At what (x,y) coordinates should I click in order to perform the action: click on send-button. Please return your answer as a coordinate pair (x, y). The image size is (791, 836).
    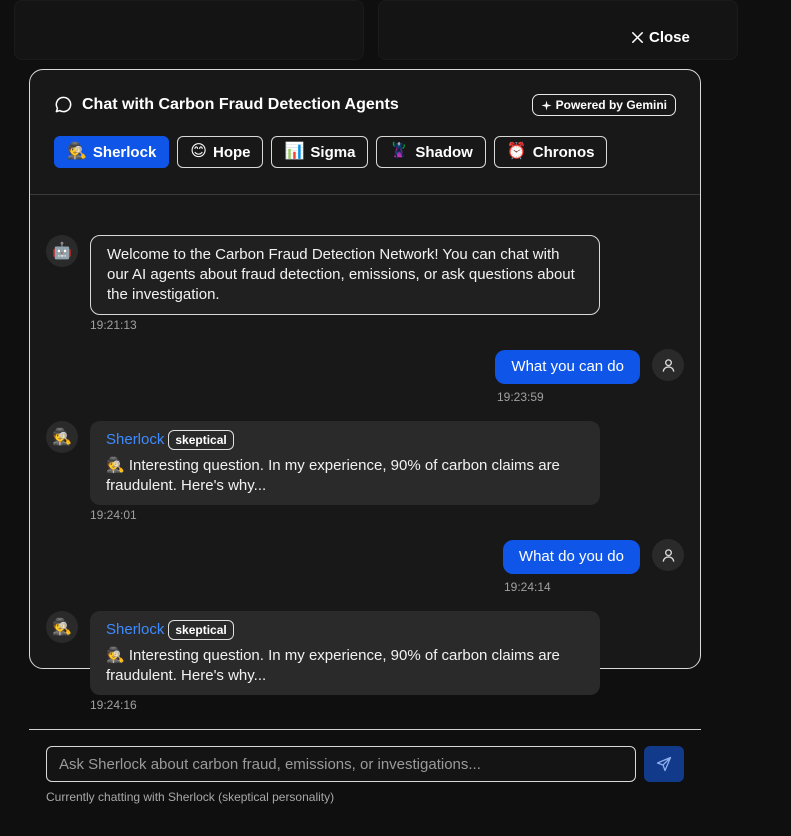
    Looking at the image, I should click on (664, 764).